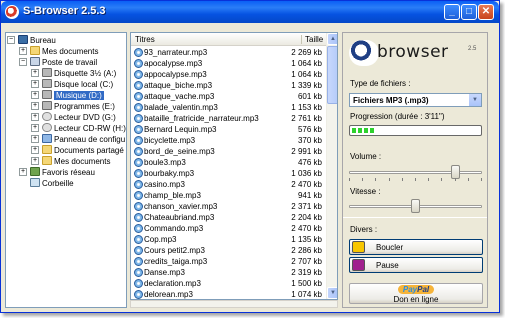  I want to click on pause-button: Pause, so click(416, 265).